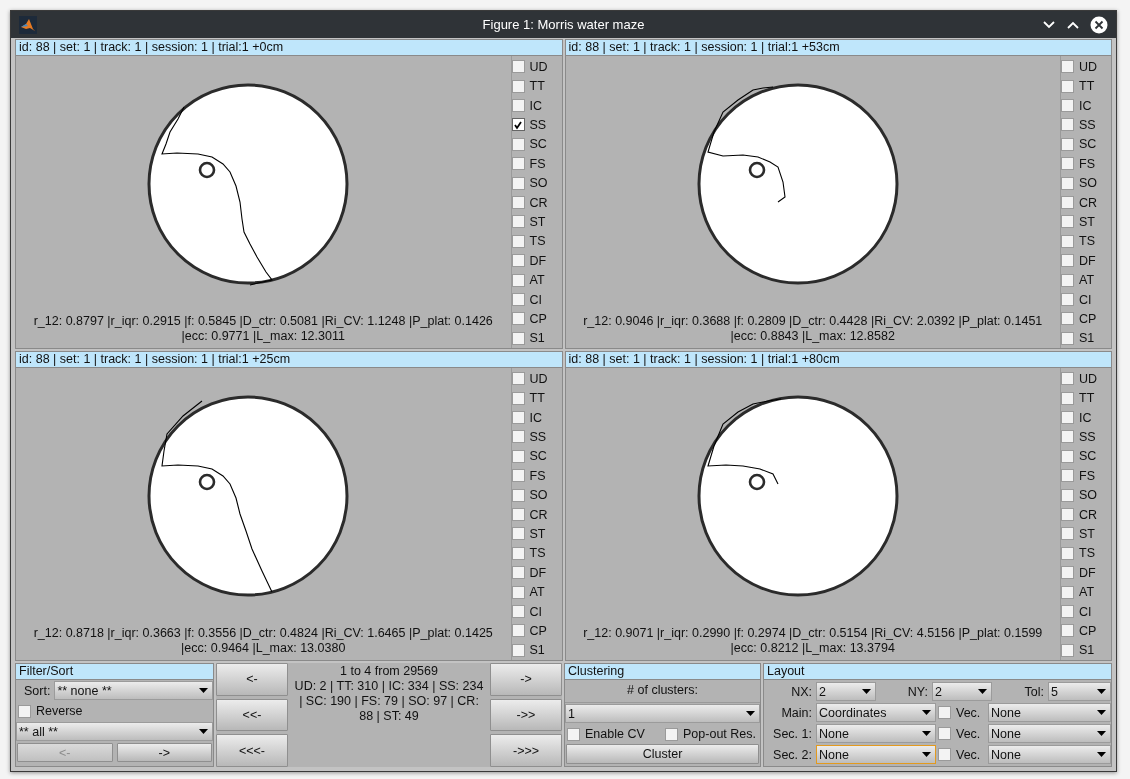  I want to click on category-checkbox: ST, so click(536, 222).